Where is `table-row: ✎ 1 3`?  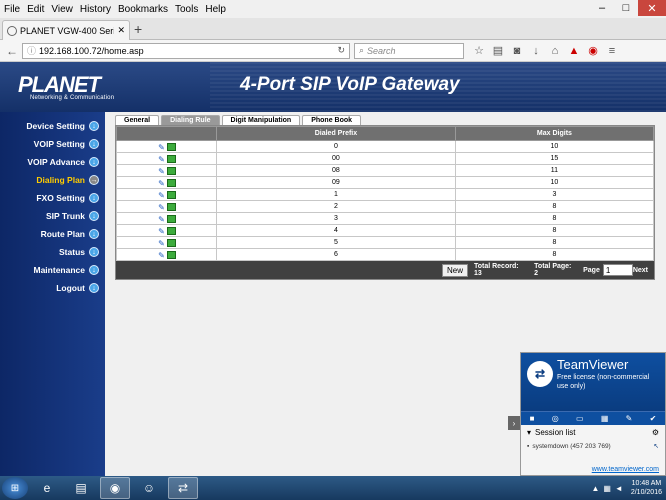
table-row: ✎ 1 3 is located at coordinates (385, 194).